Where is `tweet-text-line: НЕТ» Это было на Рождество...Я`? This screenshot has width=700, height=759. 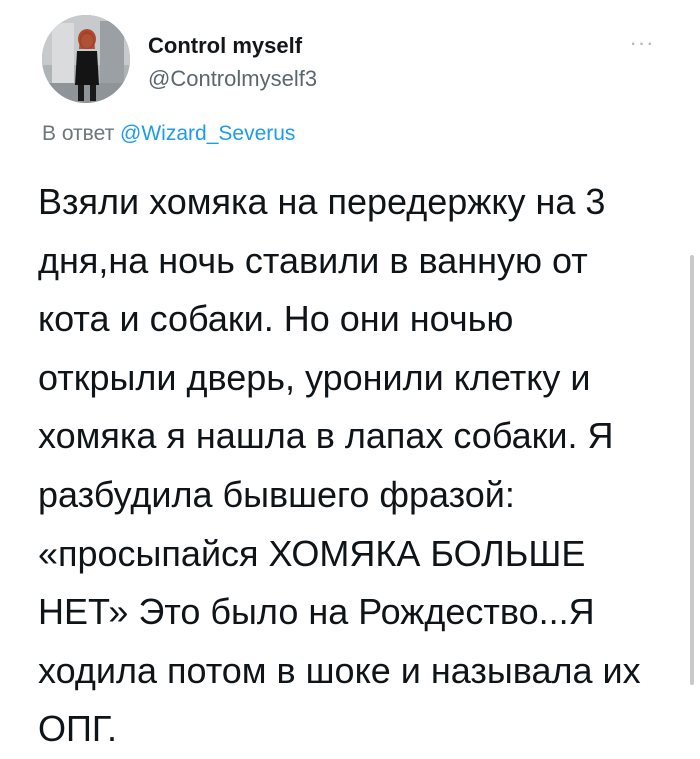 tweet-text-line: НЕТ» Это было на Рождество...Я is located at coordinates (316, 612).